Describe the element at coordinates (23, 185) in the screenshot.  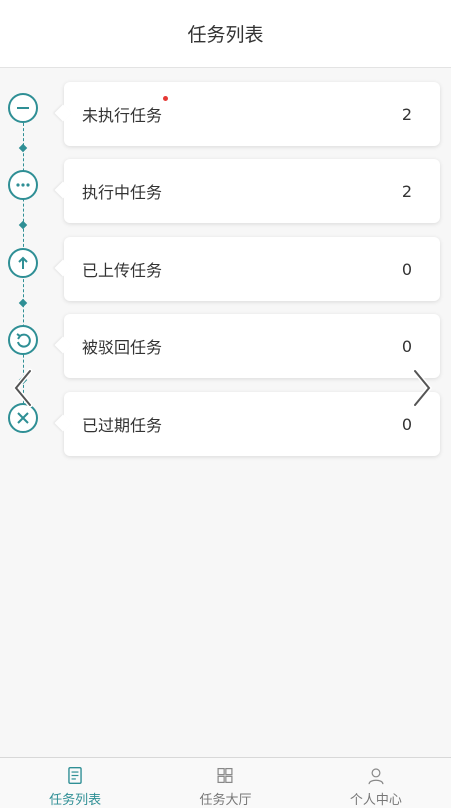
I see `ellipsis-icon` at that location.